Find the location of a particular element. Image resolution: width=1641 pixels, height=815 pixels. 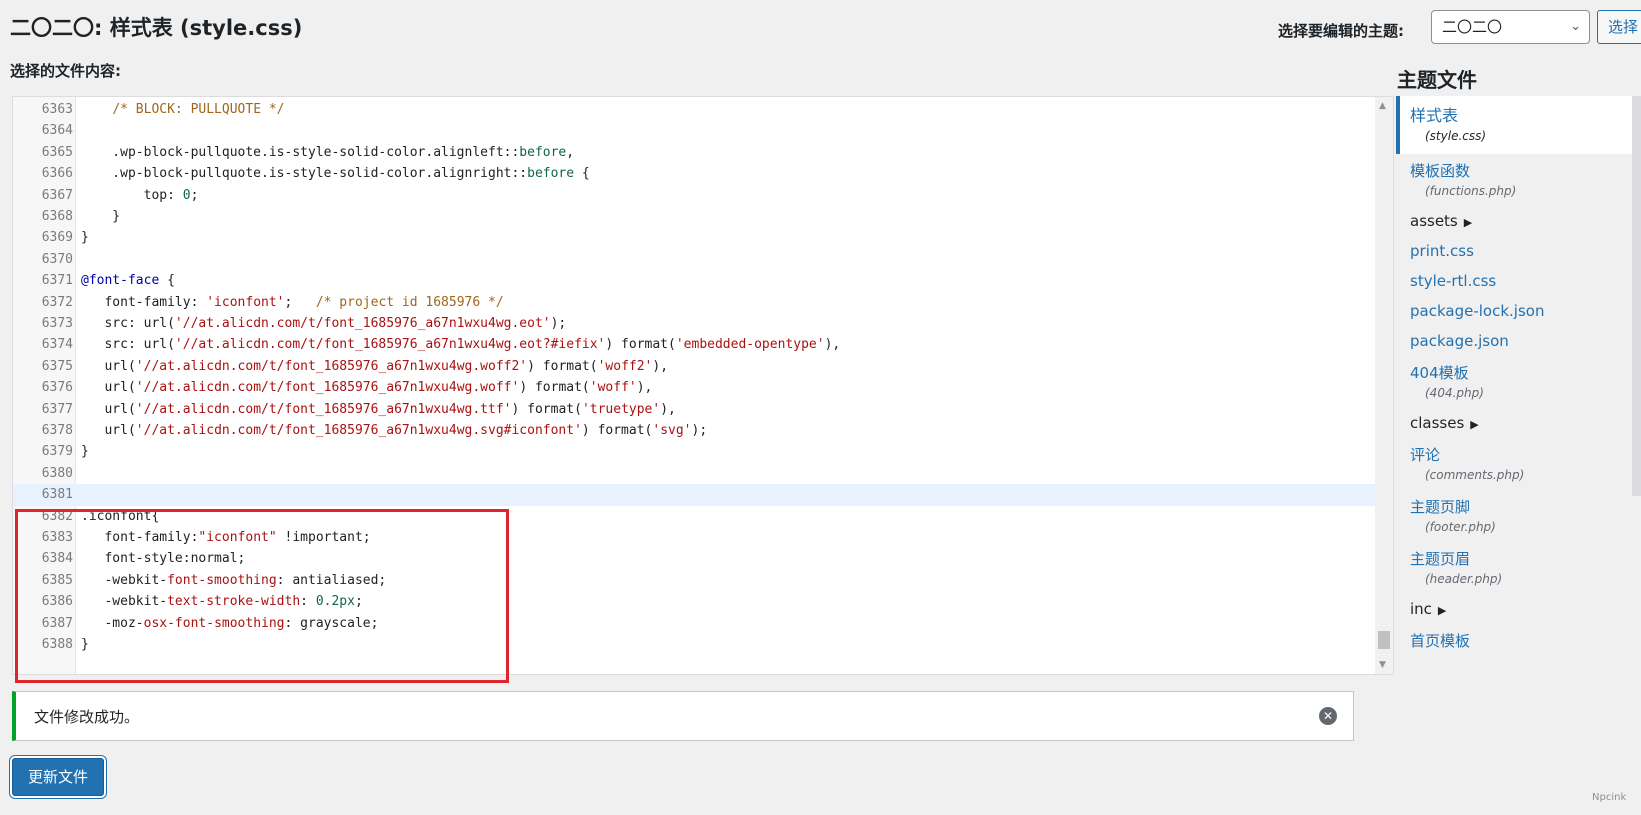

file-name: 样式表 is located at coordinates (1434, 115).